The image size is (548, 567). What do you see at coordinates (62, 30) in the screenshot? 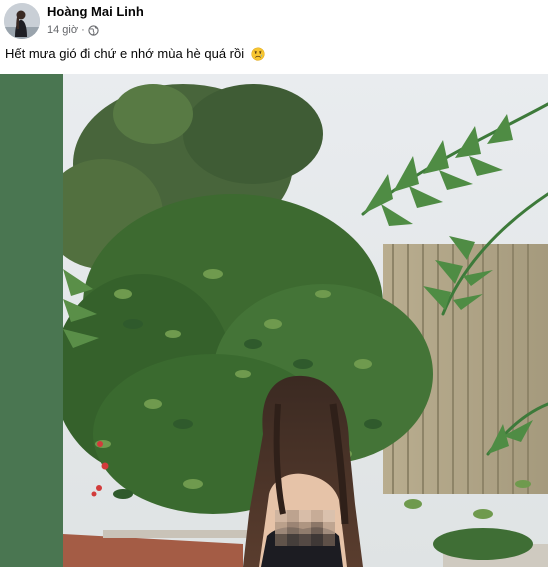
I see `post-time: 14 giờ` at bounding box center [62, 30].